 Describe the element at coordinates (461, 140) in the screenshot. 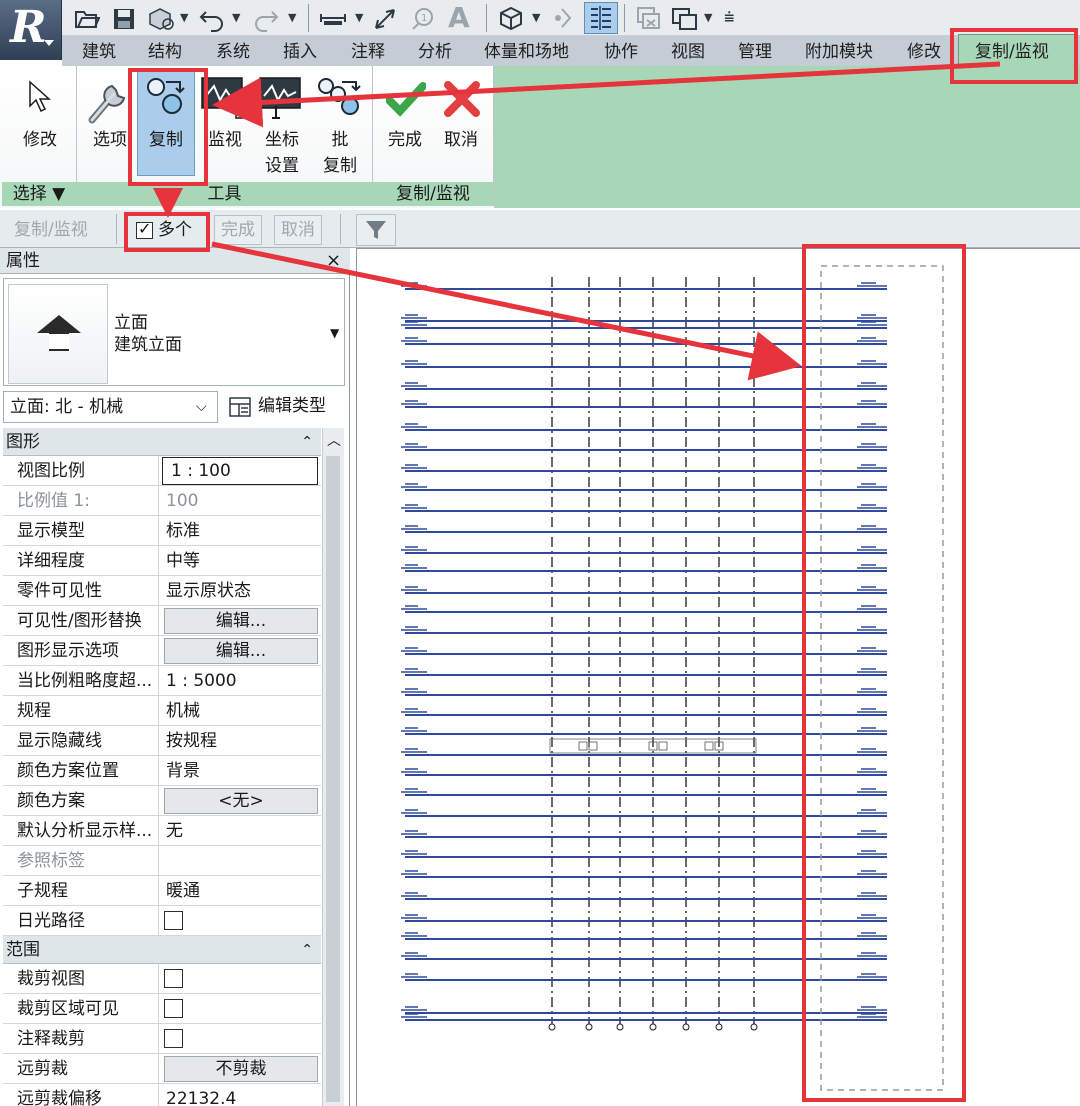

I see `cancel-button: 取消` at that location.